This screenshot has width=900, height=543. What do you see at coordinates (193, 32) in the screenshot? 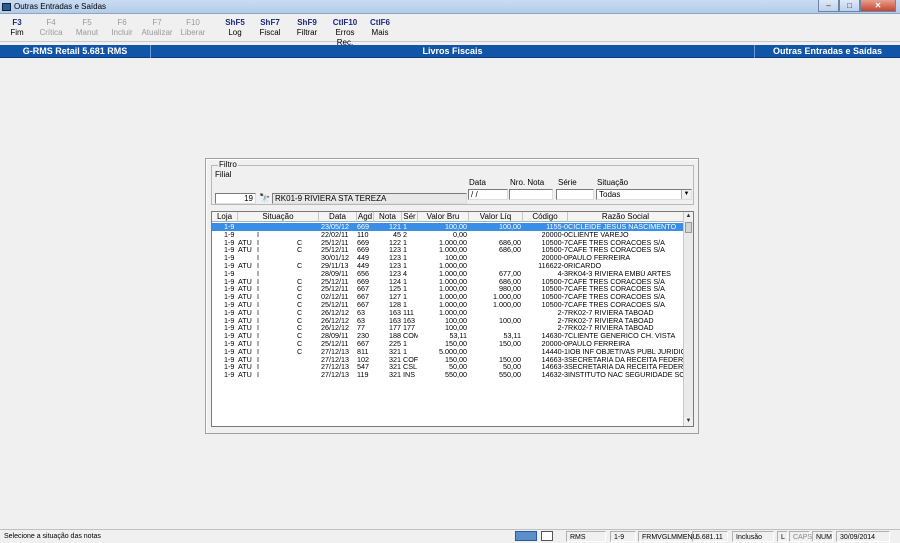
I see `toolbar-label: Liberar` at bounding box center [193, 32].